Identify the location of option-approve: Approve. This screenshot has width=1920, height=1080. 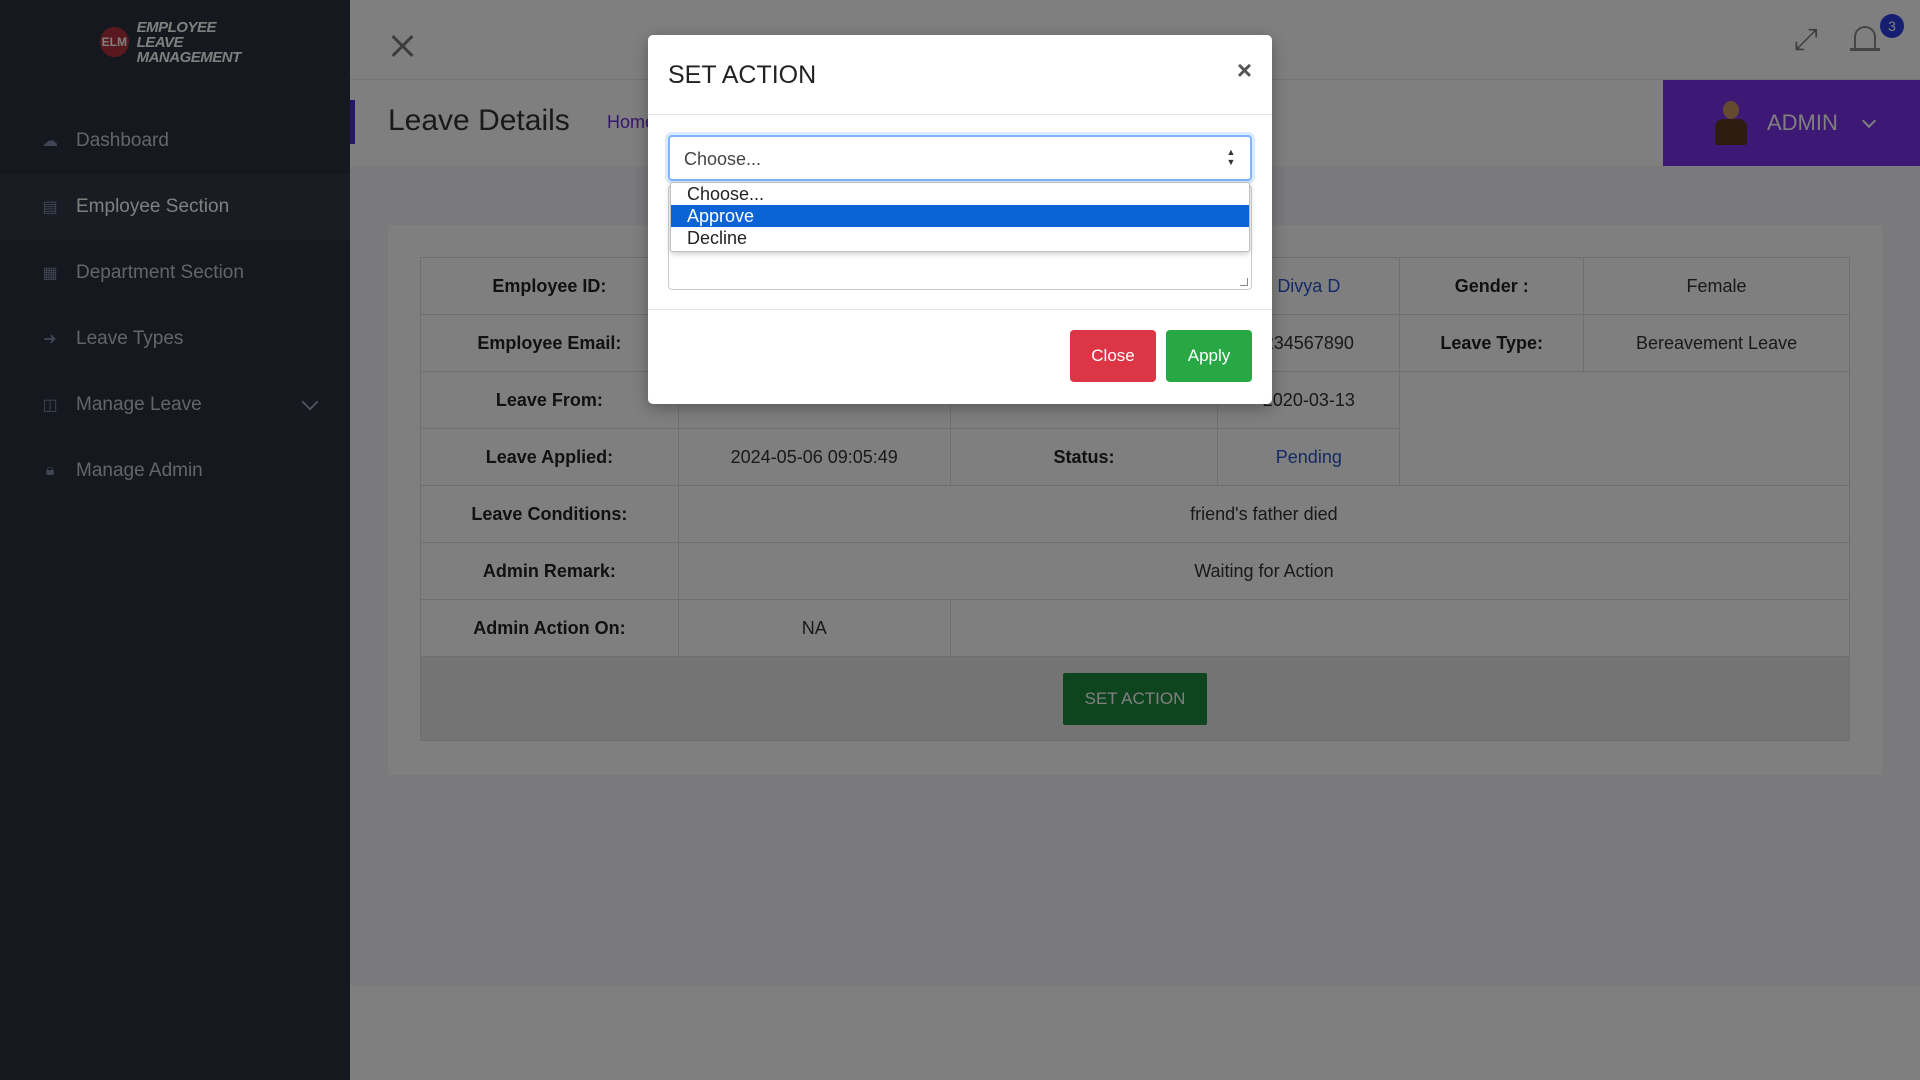
(960, 216).